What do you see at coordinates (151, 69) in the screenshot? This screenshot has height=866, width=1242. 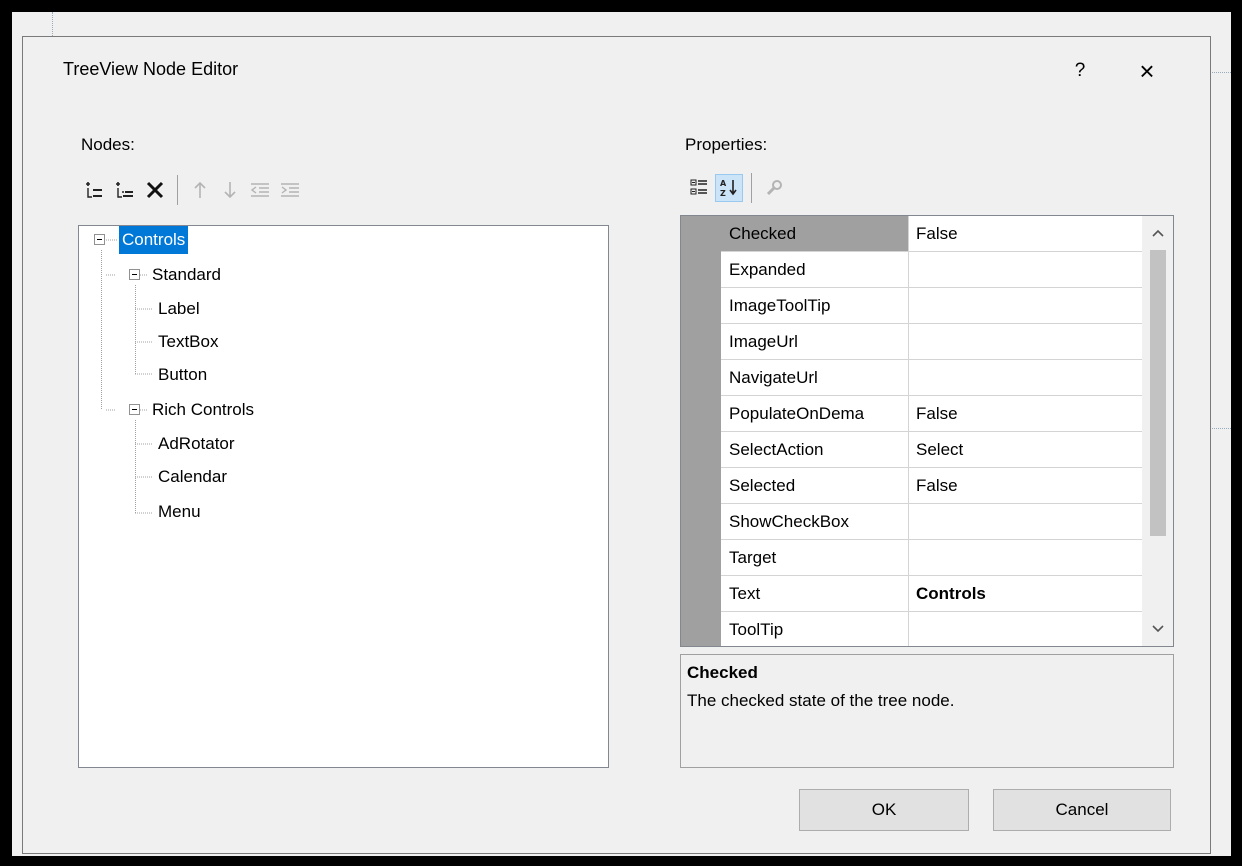 I see `dialog-title: TreeView Node Editor` at bounding box center [151, 69].